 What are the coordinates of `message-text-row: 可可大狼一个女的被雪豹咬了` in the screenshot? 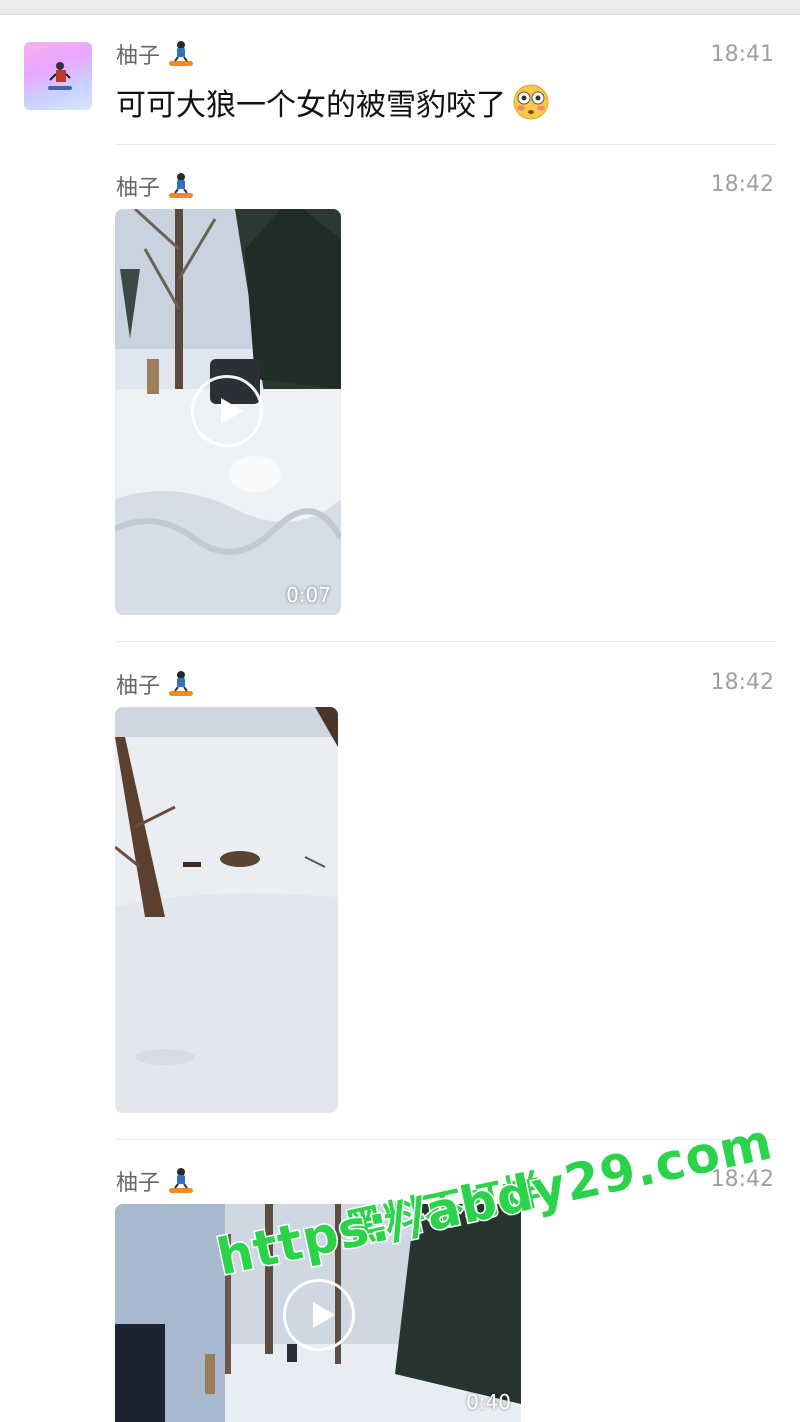 It's located at (333, 102).